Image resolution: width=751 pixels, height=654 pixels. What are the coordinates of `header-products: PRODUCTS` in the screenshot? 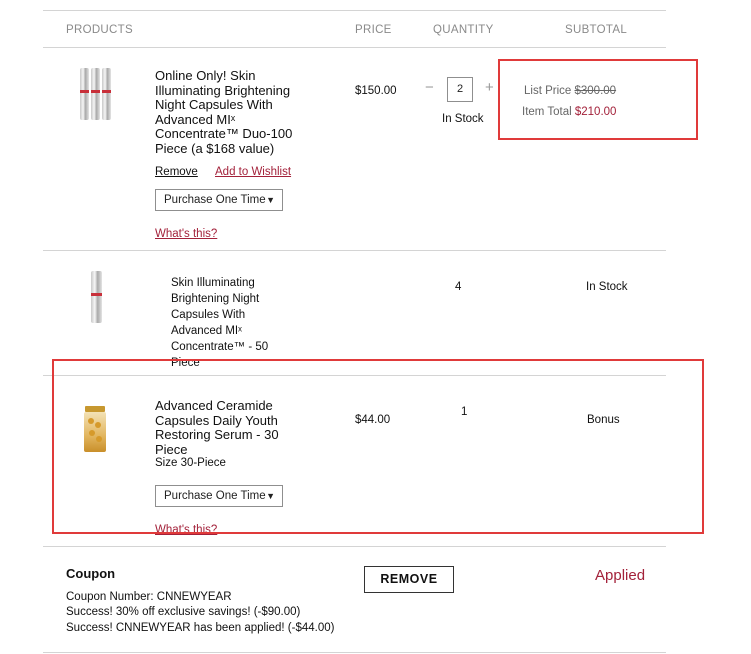 It's located at (99, 30).